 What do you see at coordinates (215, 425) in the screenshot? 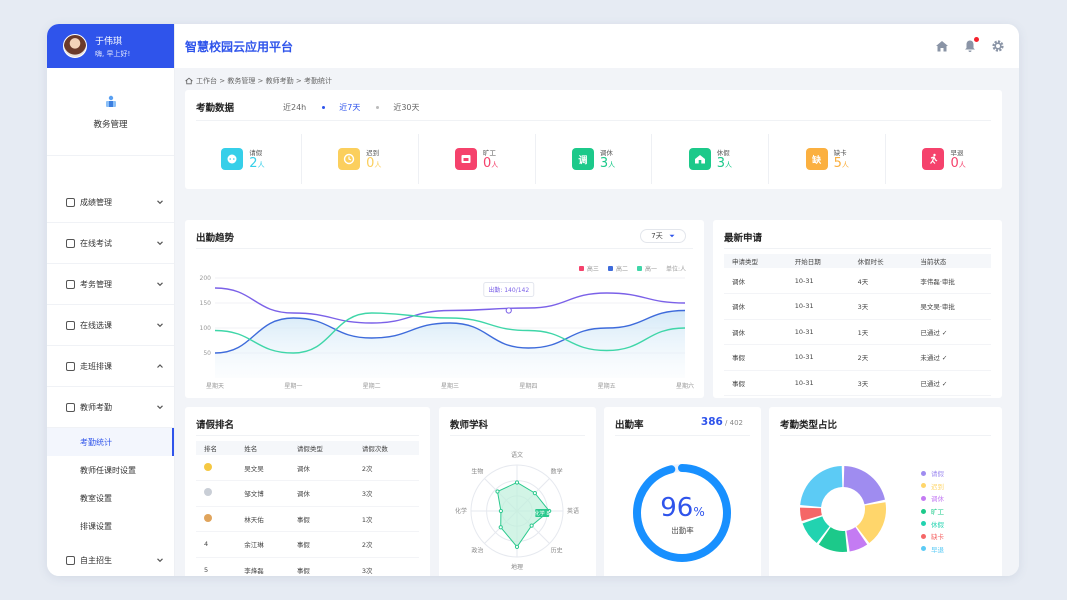
I see `leave-rank-title: 请假排名` at bounding box center [215, 425].